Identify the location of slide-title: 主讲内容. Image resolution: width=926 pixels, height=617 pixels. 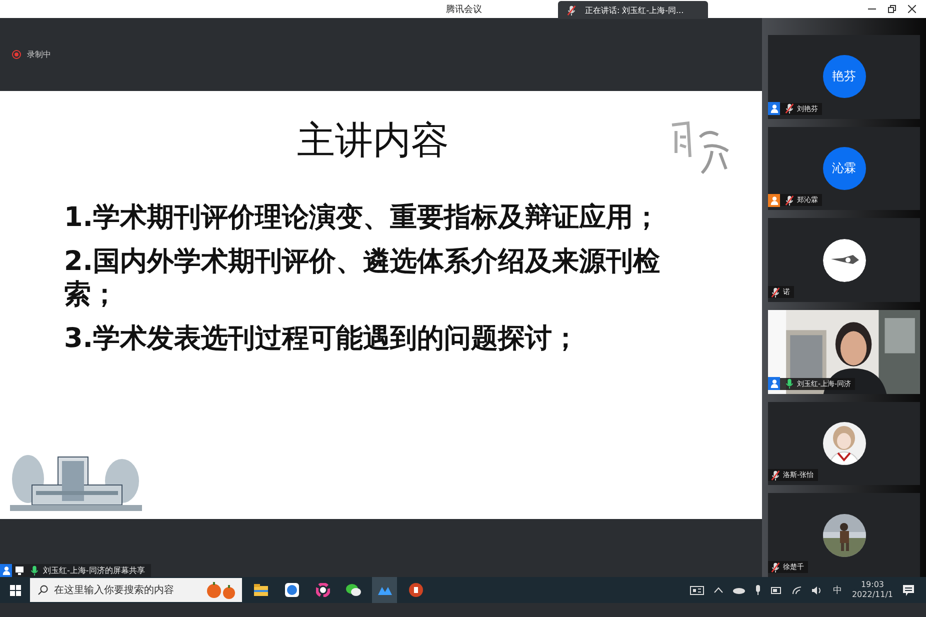
(373, 140).